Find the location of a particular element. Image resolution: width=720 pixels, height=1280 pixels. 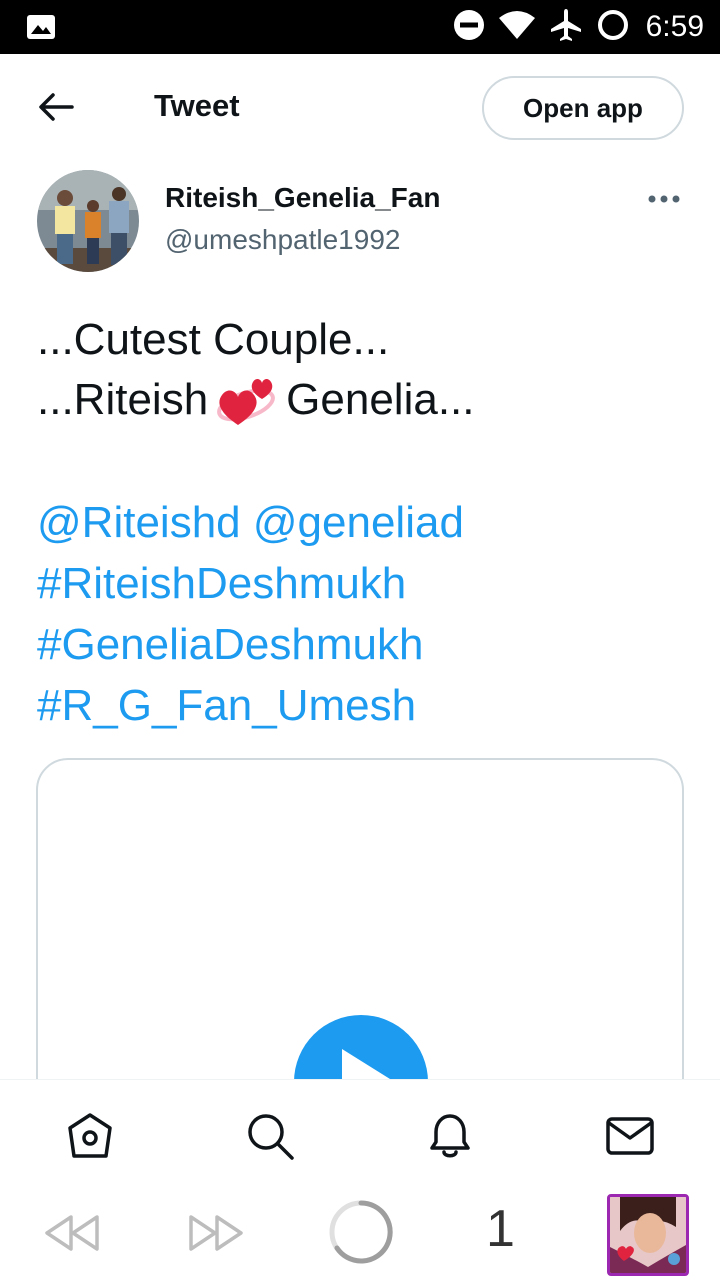

bottom-nav is located at coordinates (360, 1135).